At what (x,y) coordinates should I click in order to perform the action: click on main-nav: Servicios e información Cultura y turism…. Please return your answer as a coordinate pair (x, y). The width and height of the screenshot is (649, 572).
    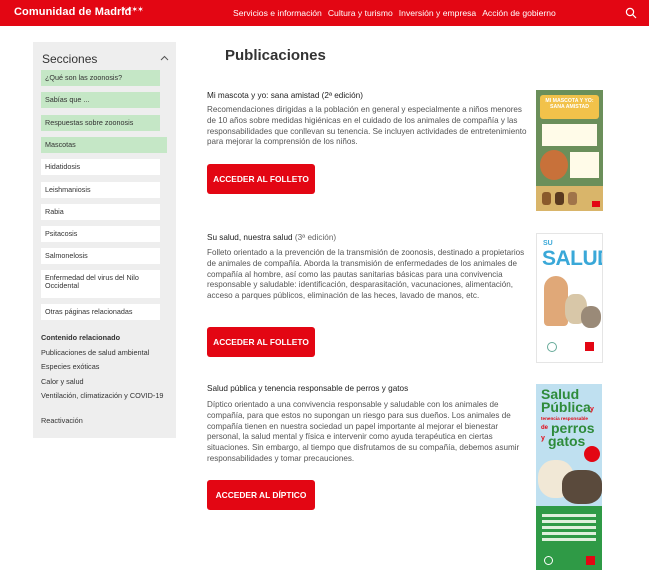
    Looking at the image, I should click on (394, 13).